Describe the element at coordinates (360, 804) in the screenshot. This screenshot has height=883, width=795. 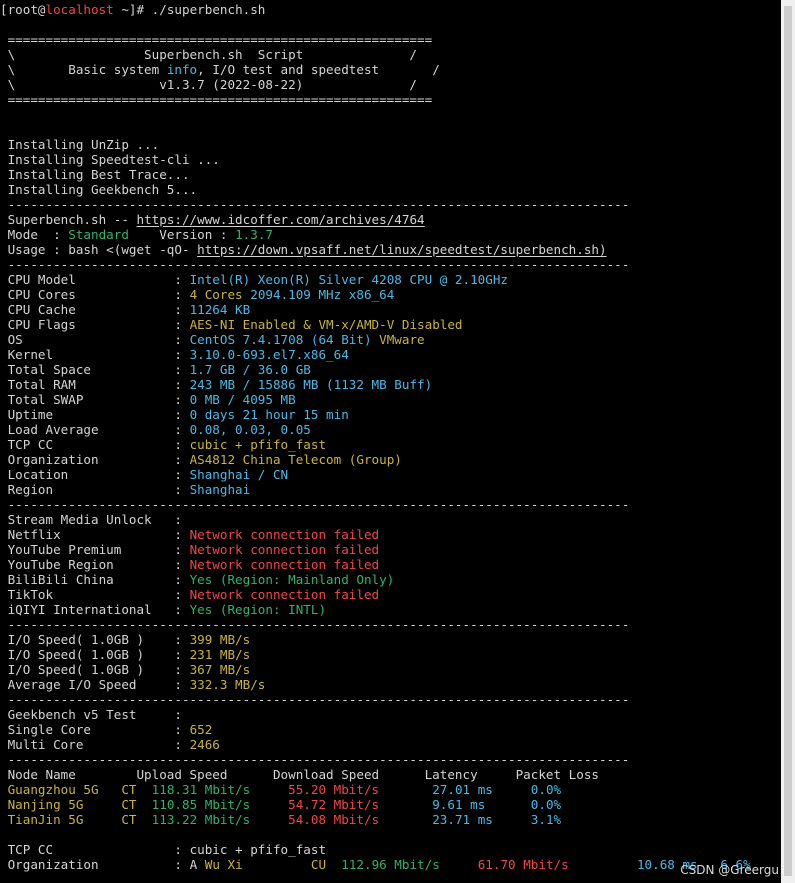
I see `terminal-text: 54.72 Mbit/s` at that location.